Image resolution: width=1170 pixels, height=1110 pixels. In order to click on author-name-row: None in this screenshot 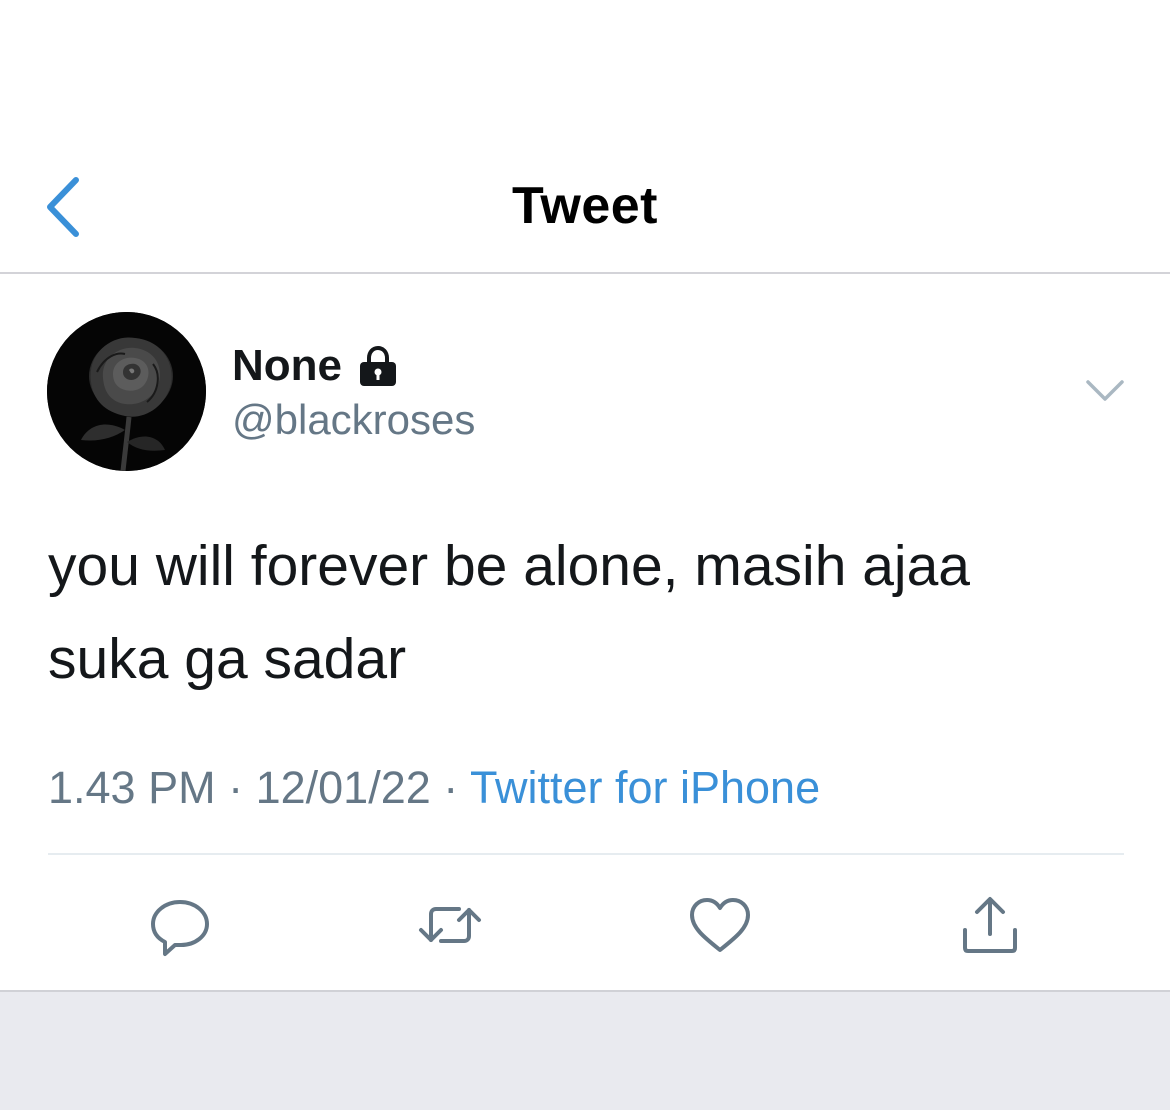, I will do `click(316, 366)`.